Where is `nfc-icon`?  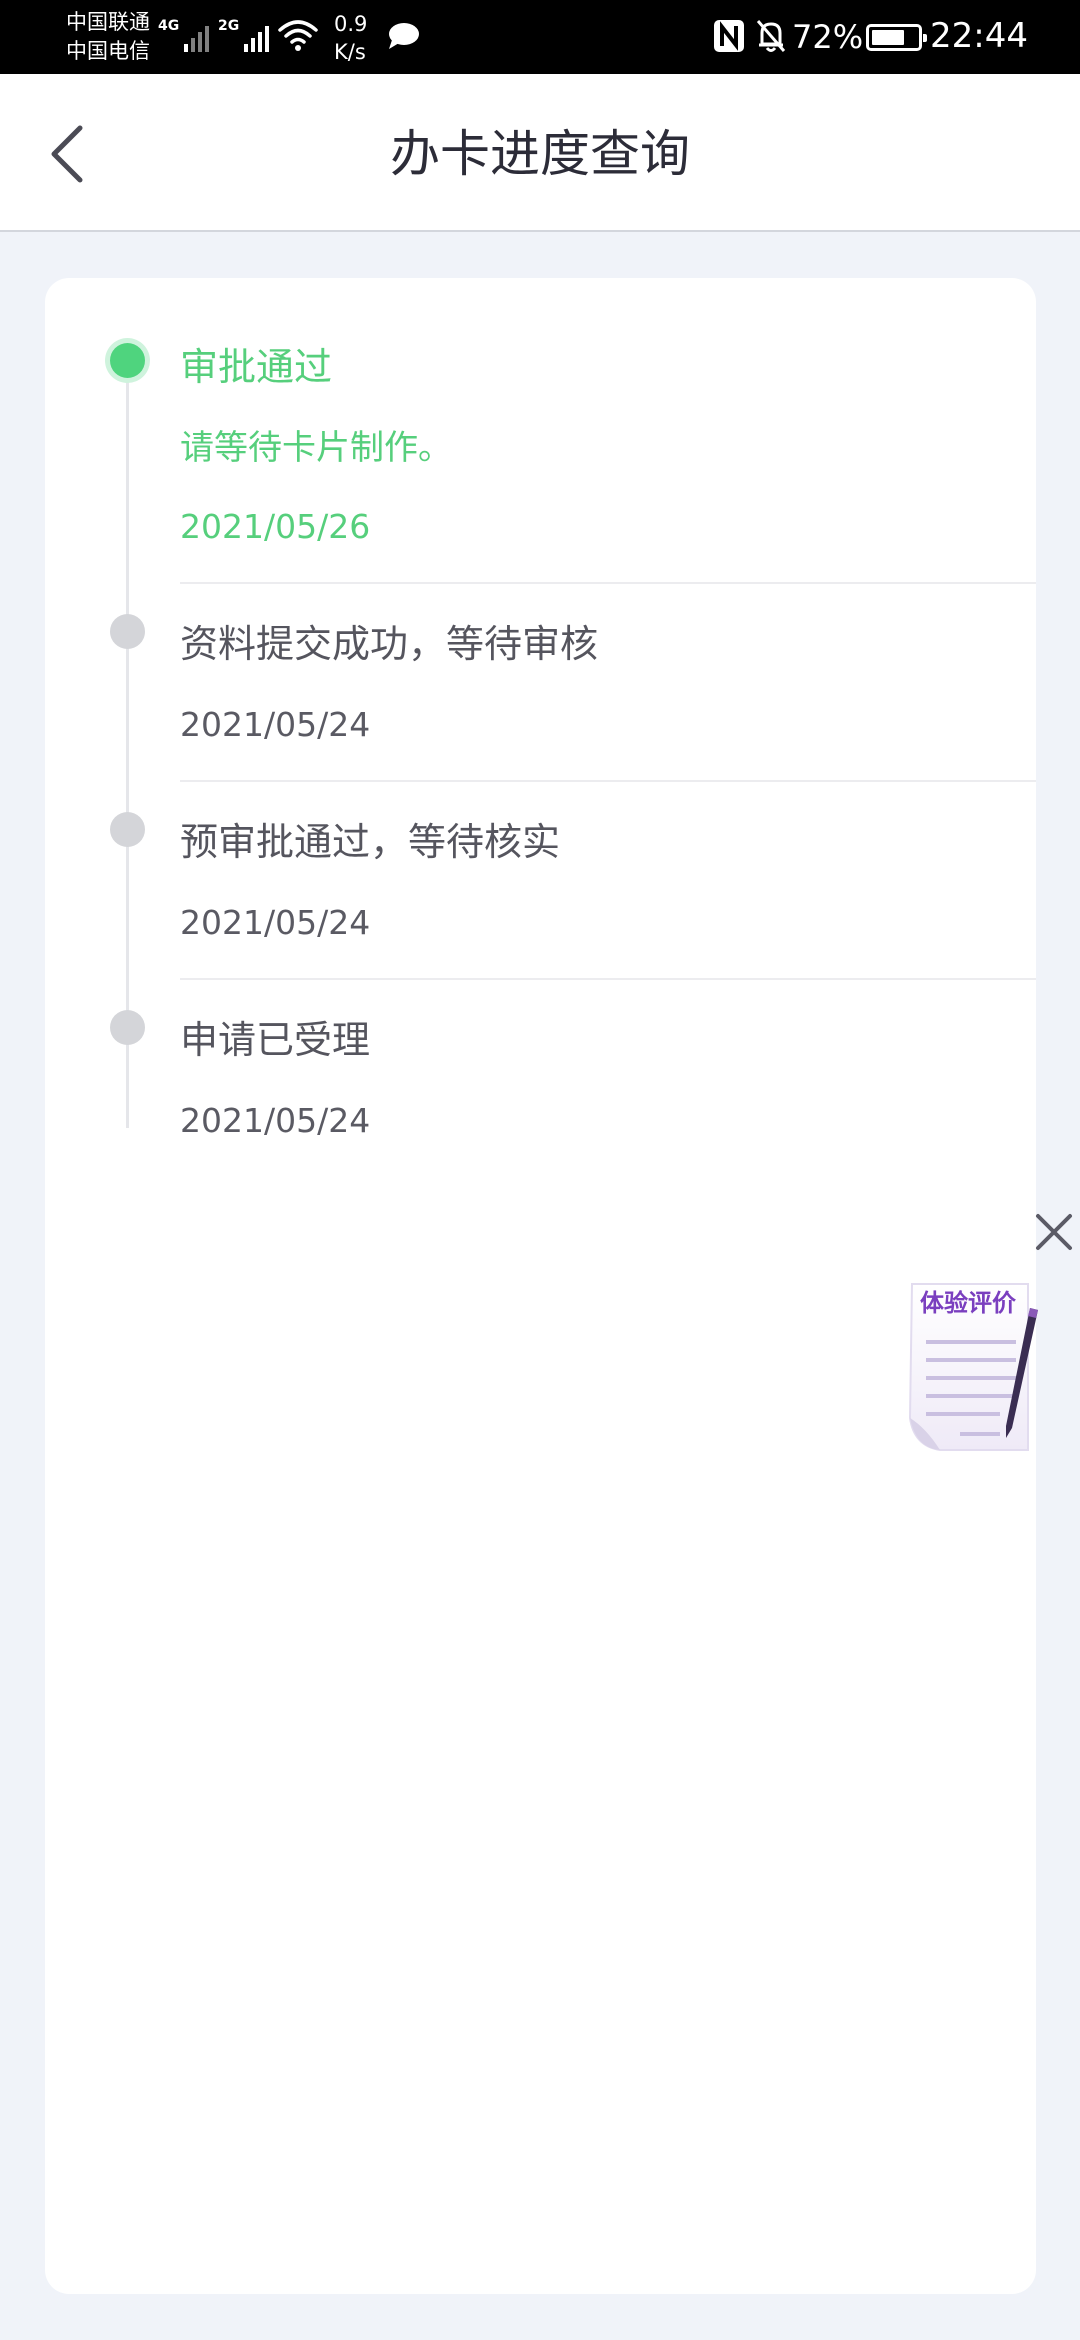
nfc-icon is located at coordinates (729, 36).